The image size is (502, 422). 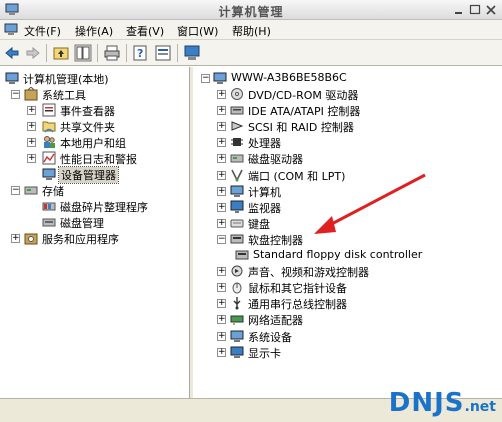 What do you see at coordinates (11, 29) in the screenshot?
I see `system-menu-icon` at bounding box center [11, 29].